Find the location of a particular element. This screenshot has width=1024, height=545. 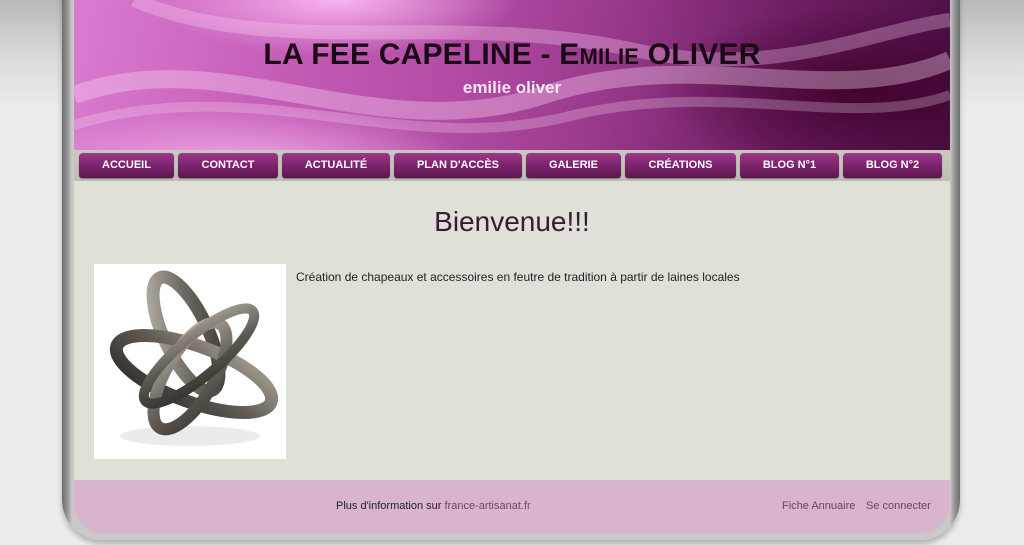

nav-item-galerie: GALERIE is located at coordinates (573, 165).